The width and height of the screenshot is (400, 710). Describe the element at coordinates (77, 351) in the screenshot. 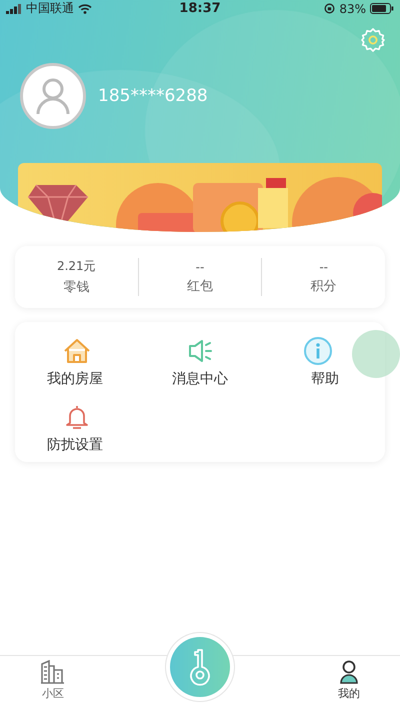

I see `house-icon` at that location.